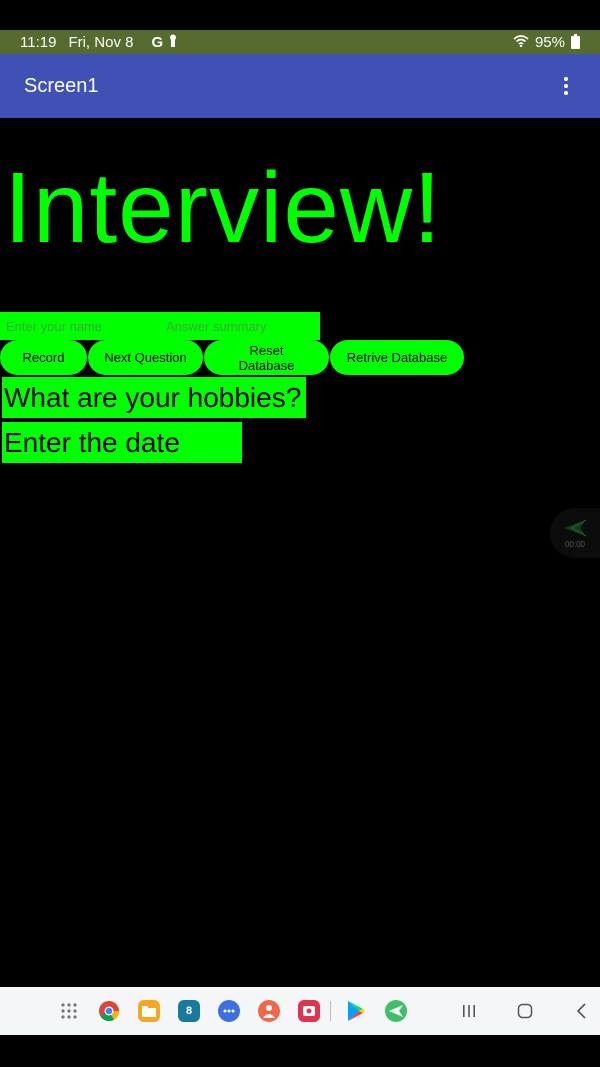 The image size is (600, 1067). I want to click on headline: Interview!, so click(223, 208).